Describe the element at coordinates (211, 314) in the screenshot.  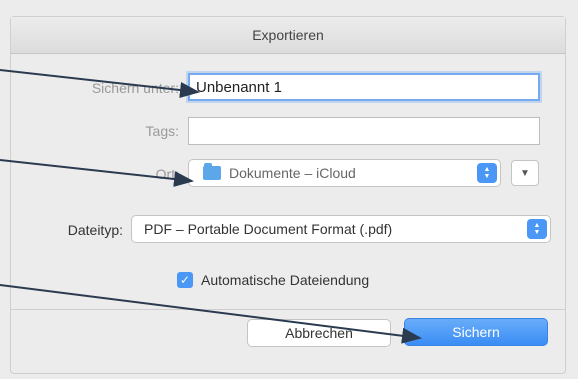
I see `arrow-to-save-button` at that location.